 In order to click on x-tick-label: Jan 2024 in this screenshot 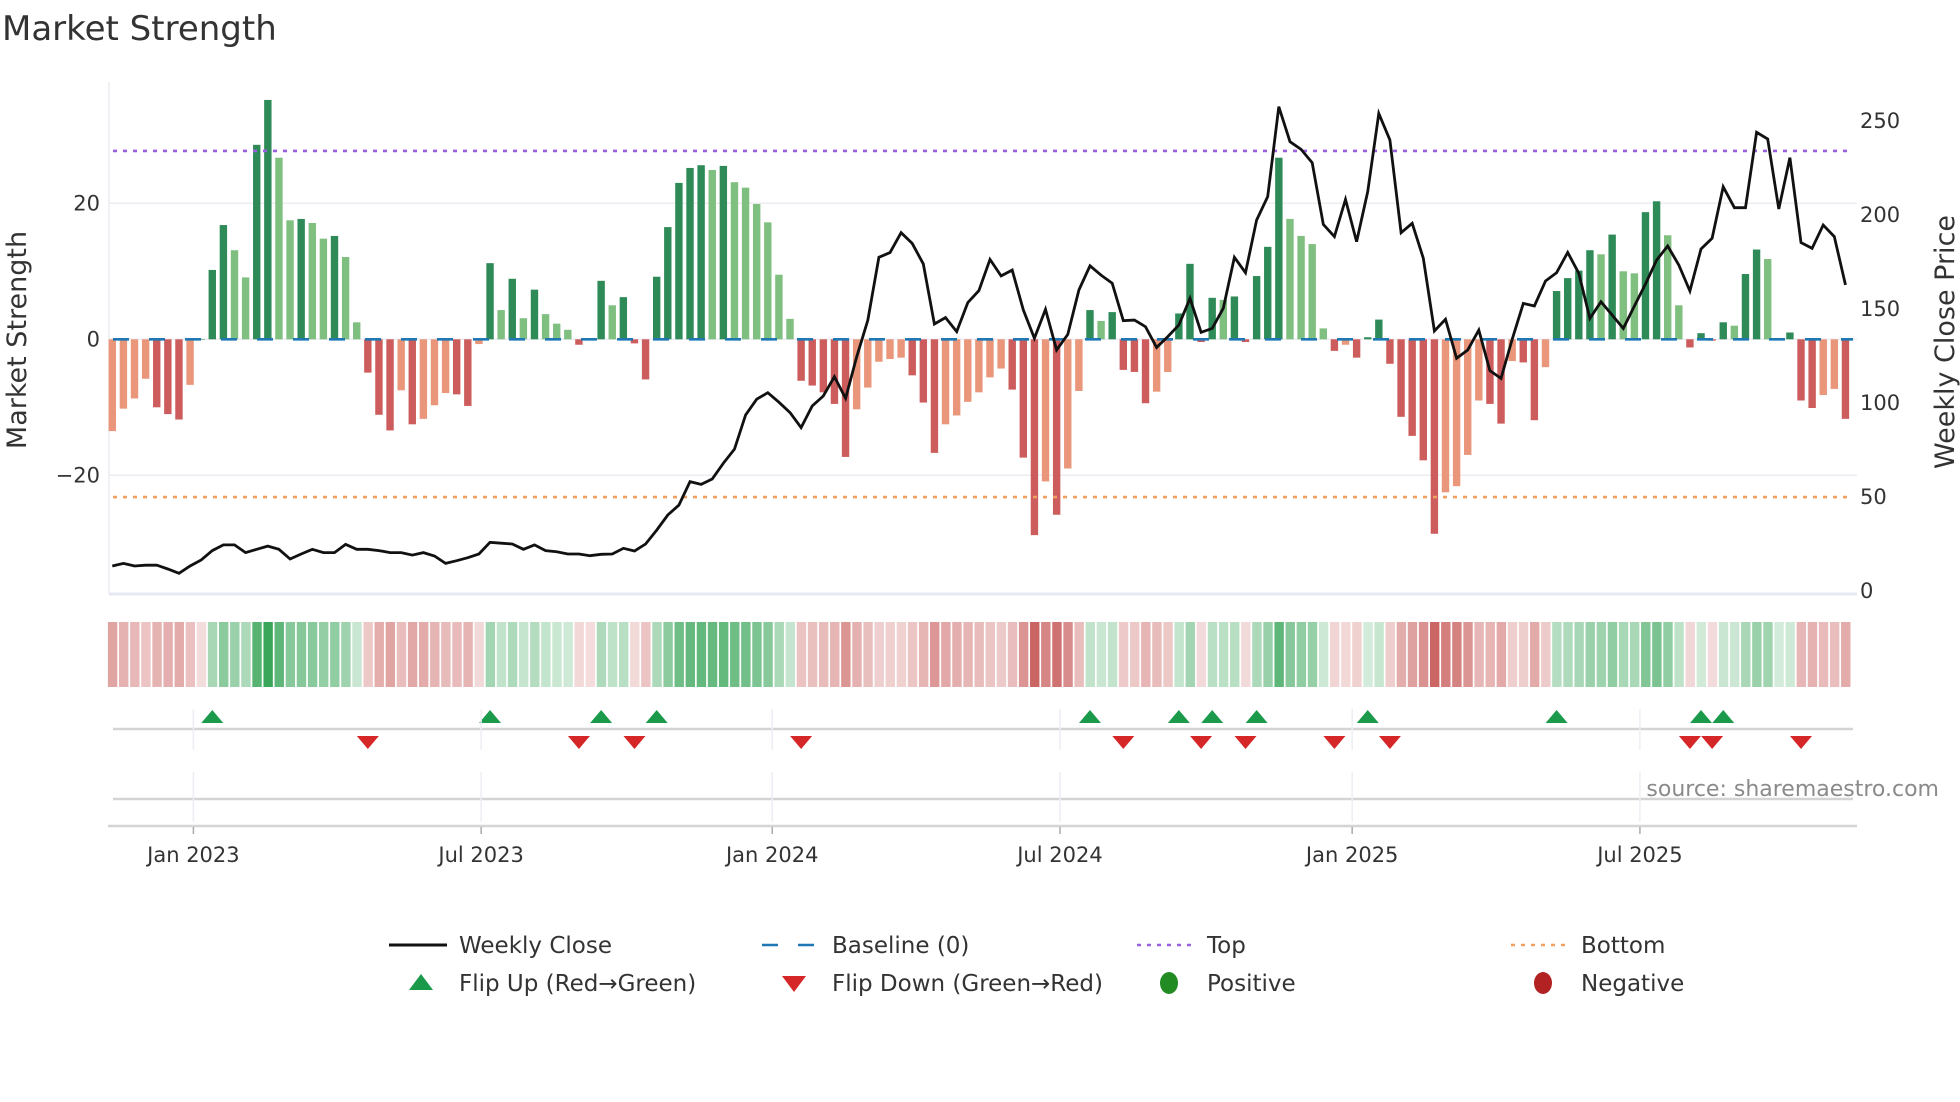, I will do `click(771, 855)`.